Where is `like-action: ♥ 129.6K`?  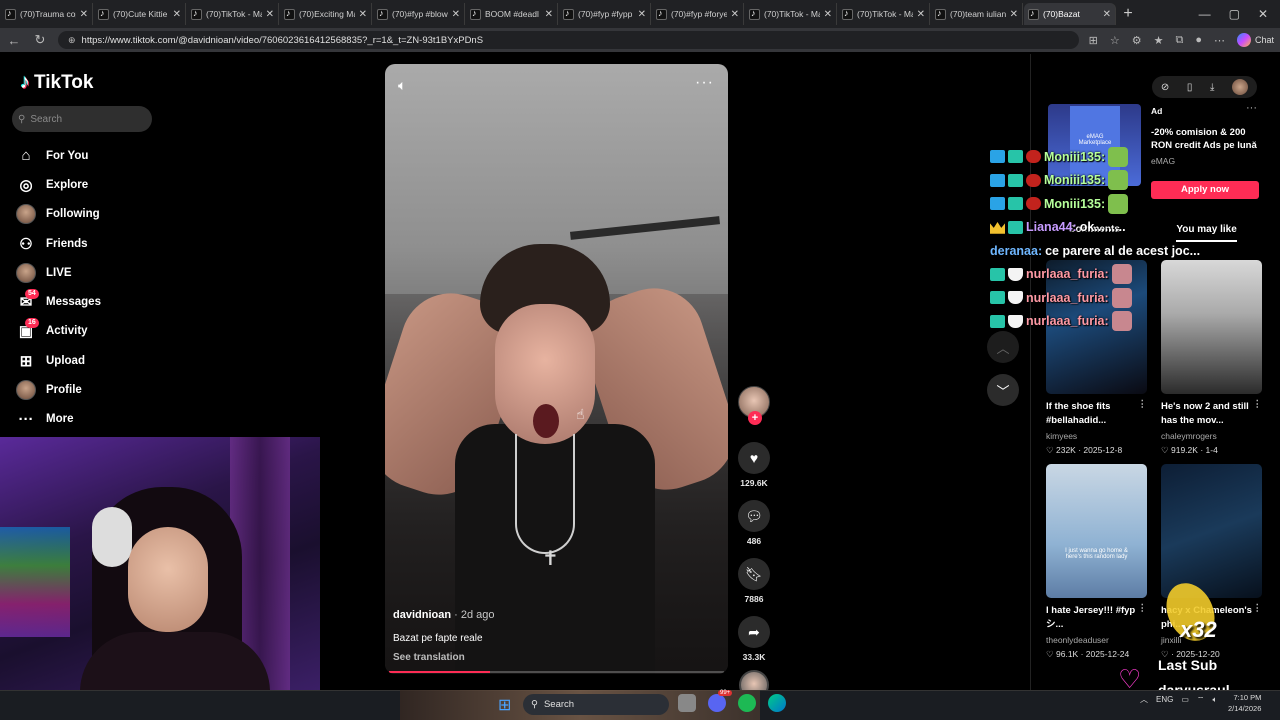 like-action: ♥ 129.6K is located at coordinates (754, 465).